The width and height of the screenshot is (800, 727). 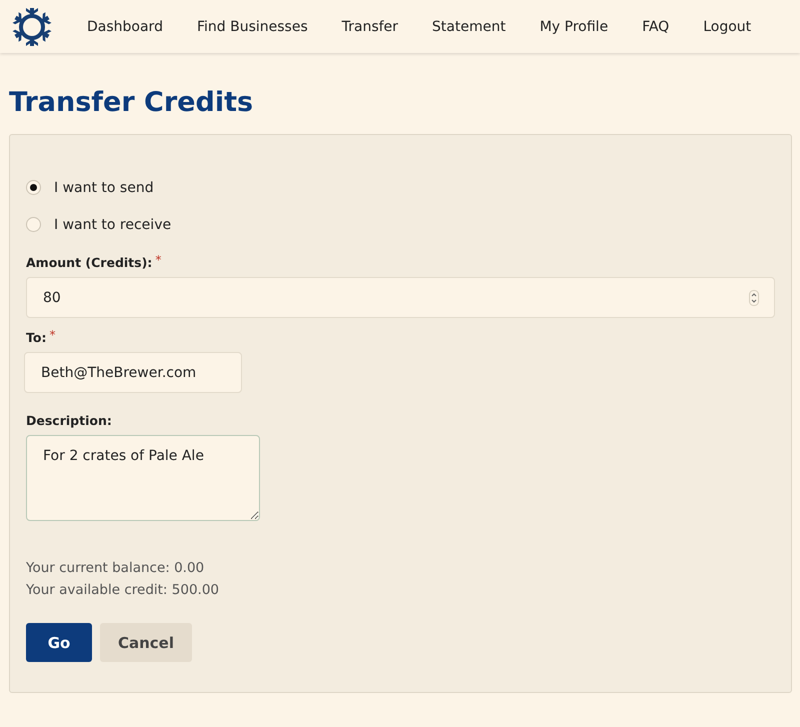 What do you see at coordinates (131, 103) in the screenshot?
I see `page-title: Transfer Credits` at bounding box center [131, 103].